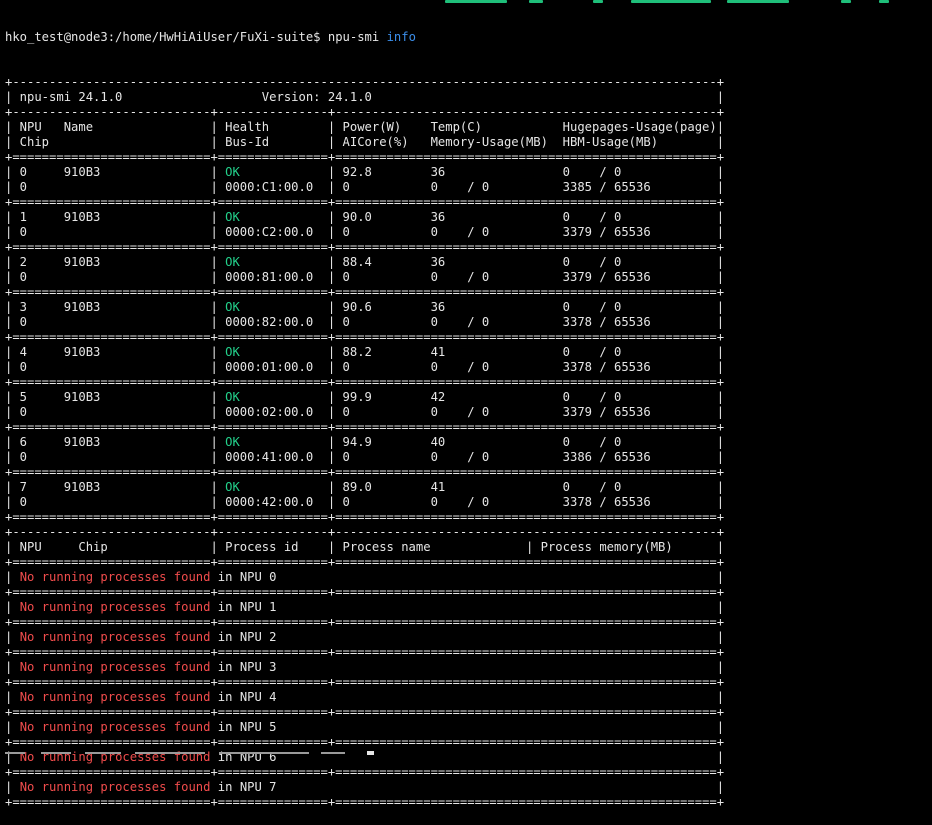  What do you see at coordinates (364, 667) in the screenshot?
I see `terminal-line: | No running processes found in NPU 3 |` at bounding box center [364, 667].